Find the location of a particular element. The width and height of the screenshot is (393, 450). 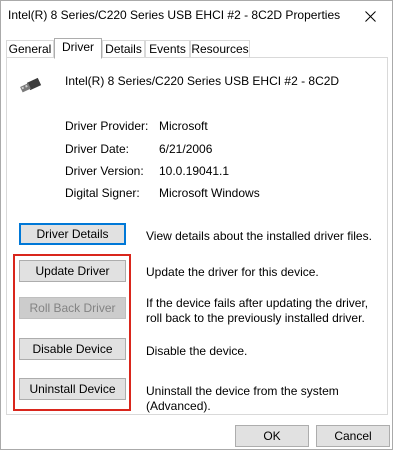

uninstall-device-button: Uninstall Device is located at coordinates (72, 389).